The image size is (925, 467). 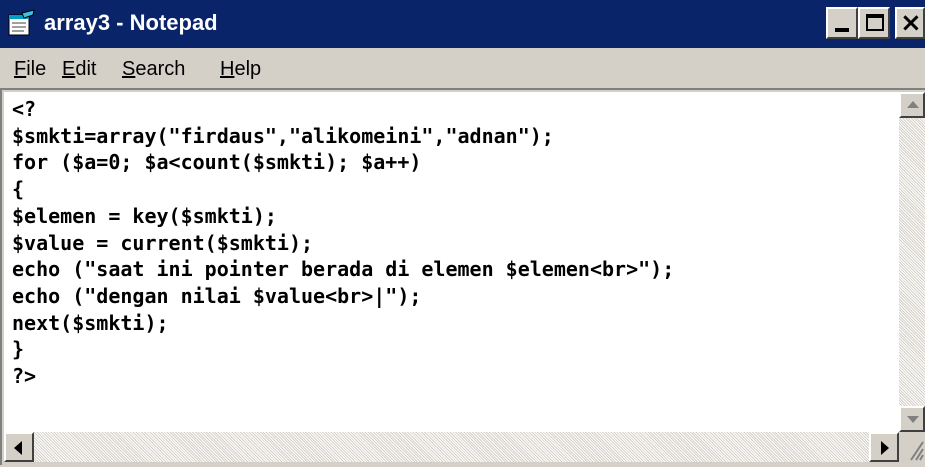 What do you see at coordinates (462, 24) in the screenshot?
I see `title-bar: array3 - Notepad ×` at bounding box center [462, 24].